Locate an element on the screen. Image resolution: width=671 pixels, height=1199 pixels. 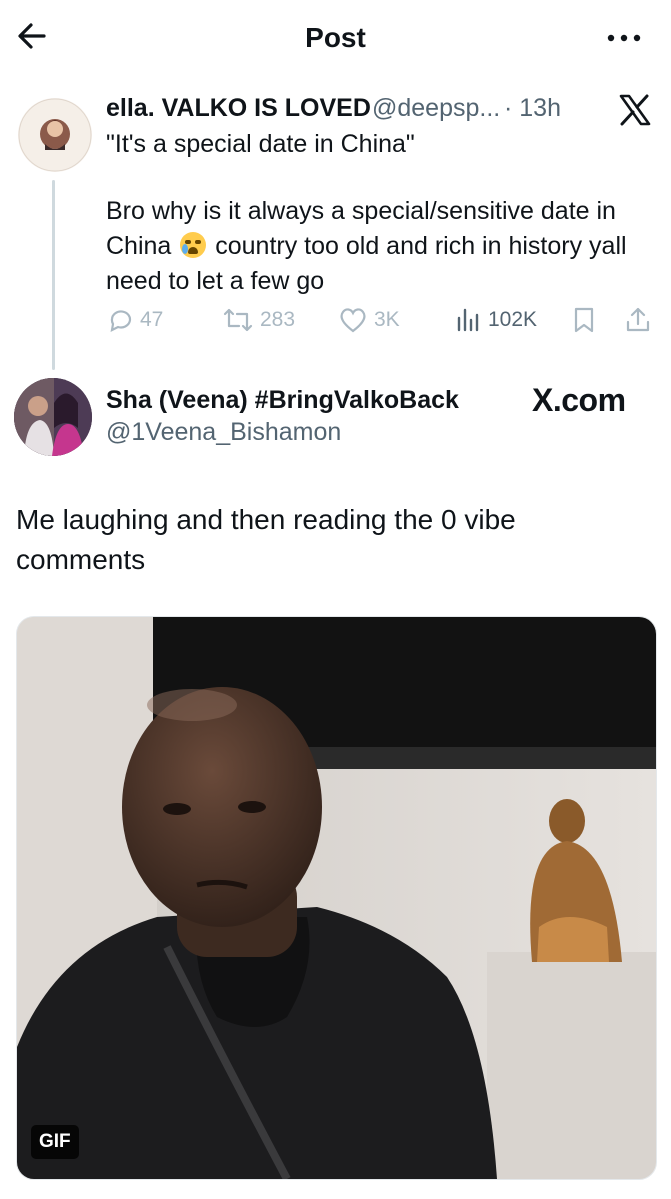
more-button is located at coordinates (624, 38).